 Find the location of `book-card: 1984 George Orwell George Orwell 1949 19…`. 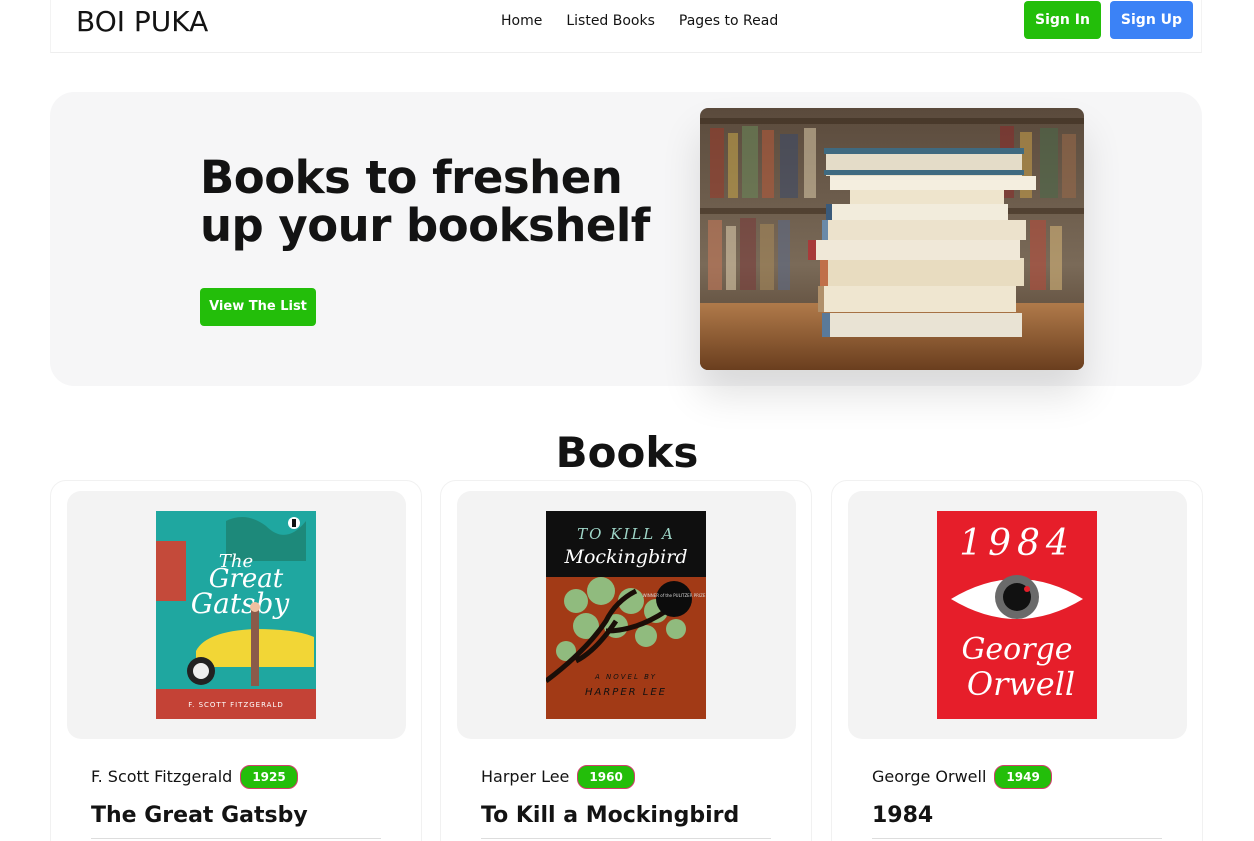

book-card: 1984 George Orwell George Orwell 1949 19… is located at coordinates (1017, 660).